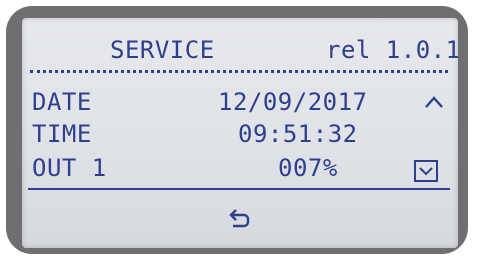 Image resolution: width=479 pixels, height=260 pixels. I want to click on output-1-value: 007%, so click(308, 168).